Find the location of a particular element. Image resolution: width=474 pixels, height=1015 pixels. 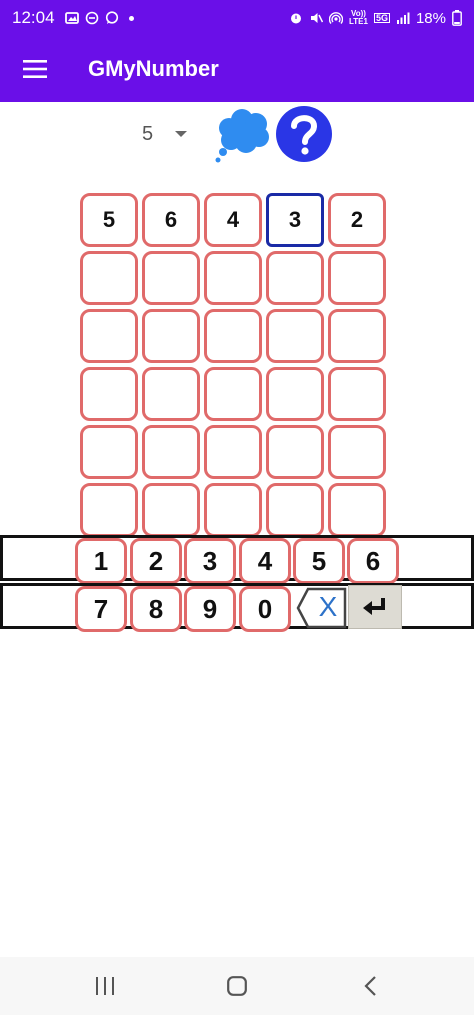

number-length-value: 5 is located at coordinates (148, 133).